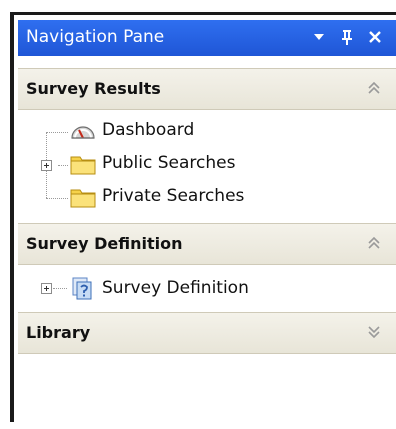 This screenshot has height=429, width=396. What do you see at coordinates (12, 217) in the screenshot?
I see `window-frame-left` at bounding box center [12, 217].